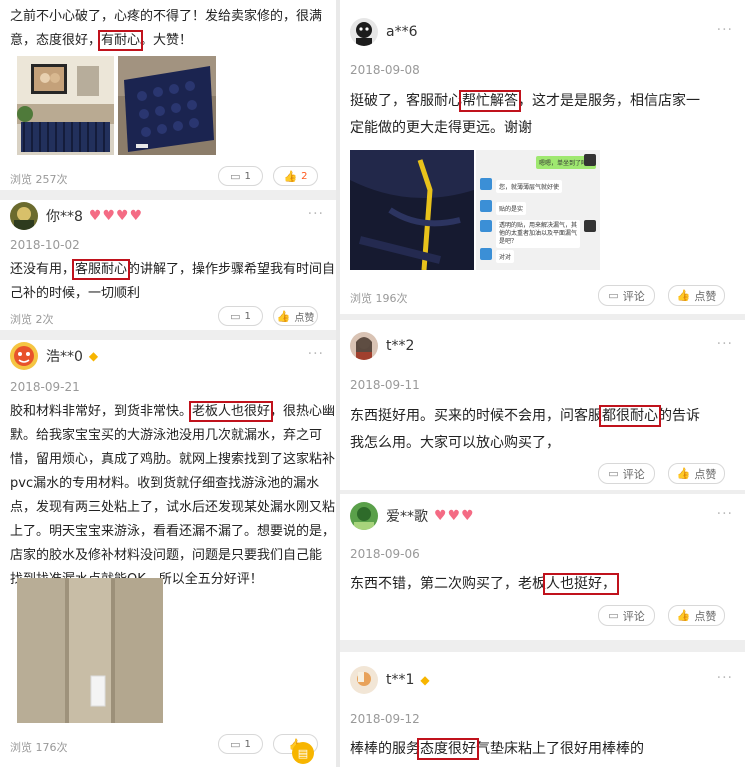 Image resolution: width=745 pixels, height=767 pixels. I want to click on view-count: 浏览 176次, so click(39, 747).